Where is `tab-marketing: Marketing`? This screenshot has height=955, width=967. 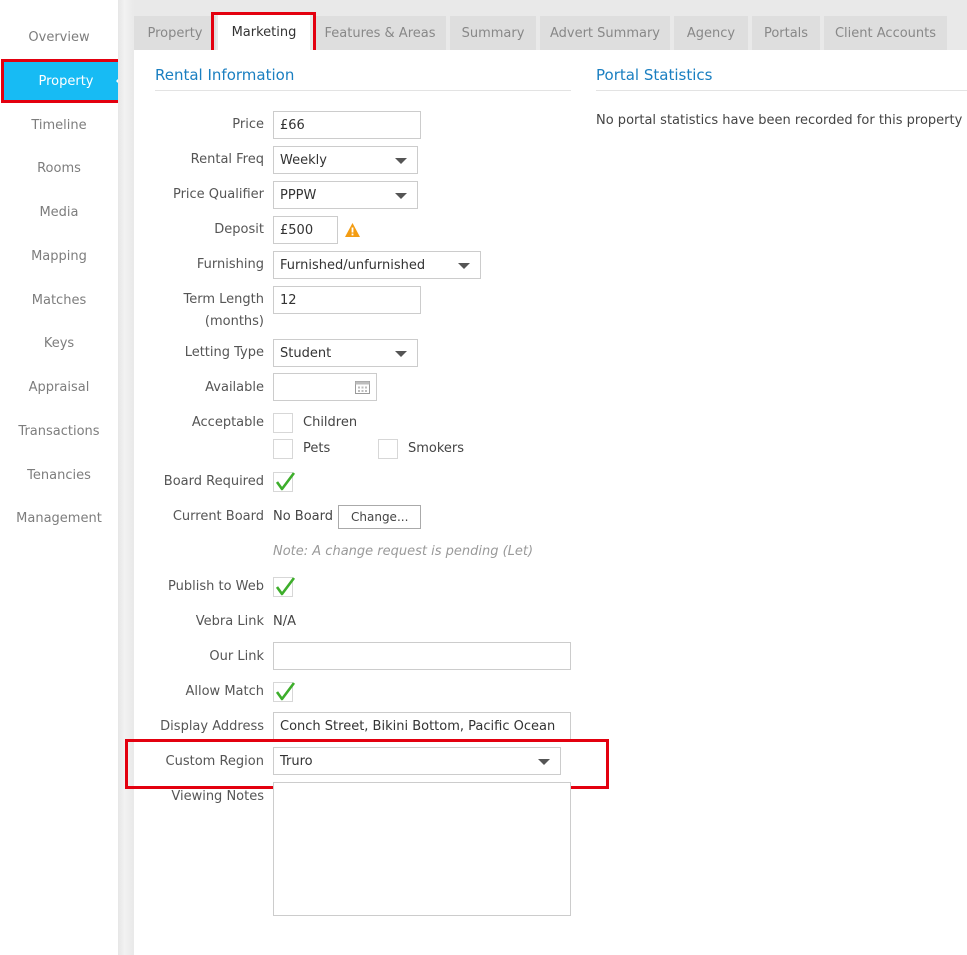 tab-marketing: Marketing is located at coordinates (264, 32).